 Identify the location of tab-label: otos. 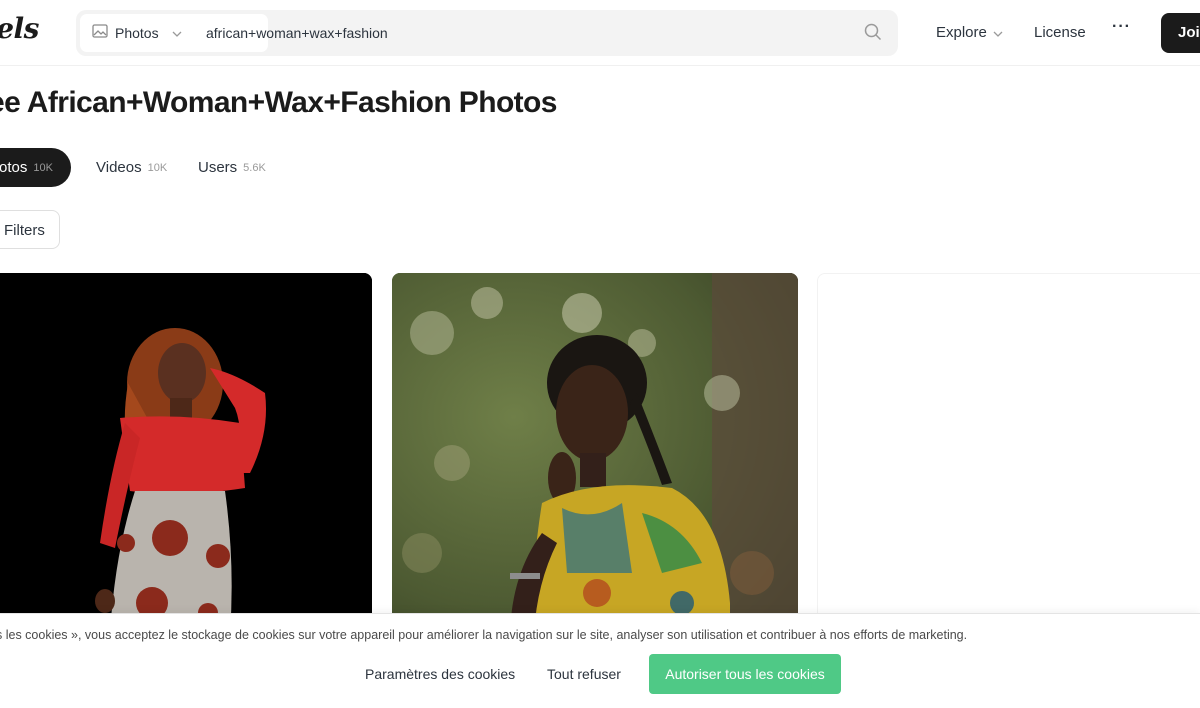
(14, 167).